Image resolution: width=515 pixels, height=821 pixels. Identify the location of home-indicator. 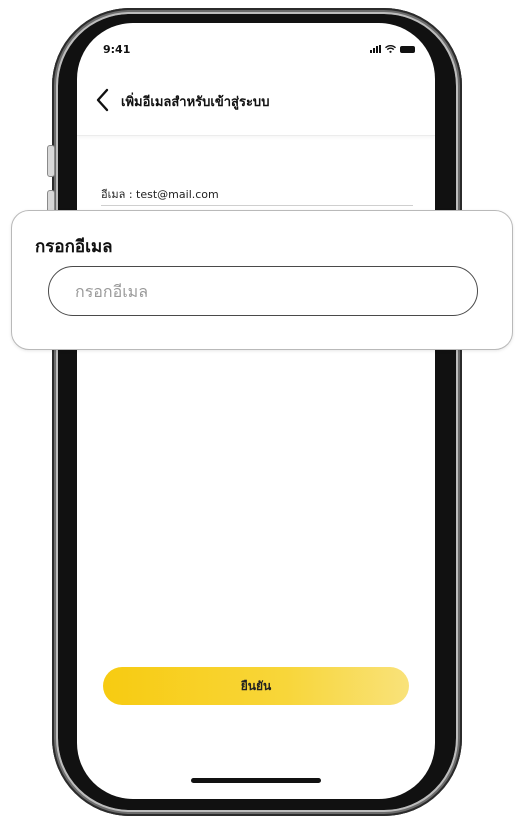
(256, 780).